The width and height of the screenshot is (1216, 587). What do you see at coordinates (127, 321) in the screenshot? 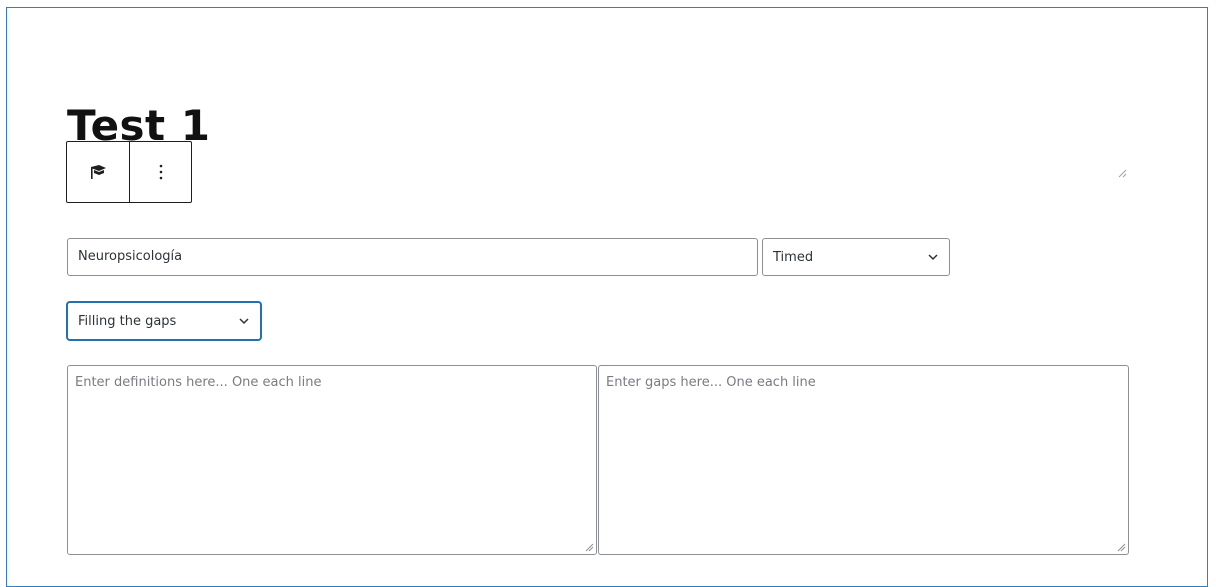
I see `quiz-type-selected: Filling the gaps` at bounding box center [127, 321].